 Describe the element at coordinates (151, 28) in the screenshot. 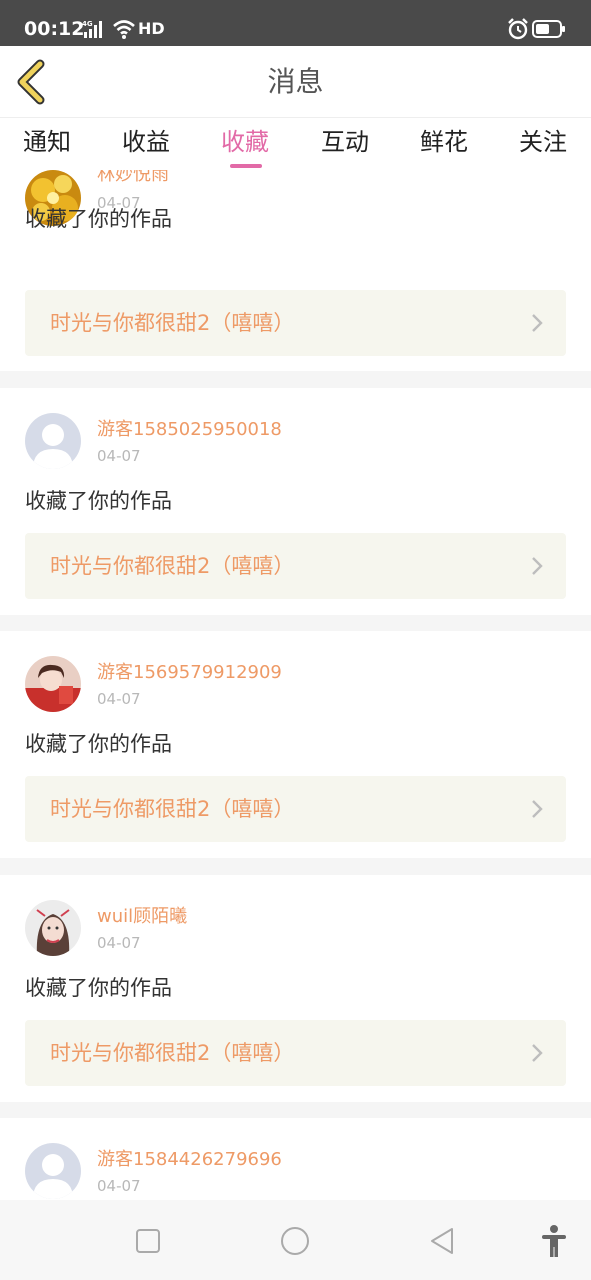

I see `network-label: HD` at that location.